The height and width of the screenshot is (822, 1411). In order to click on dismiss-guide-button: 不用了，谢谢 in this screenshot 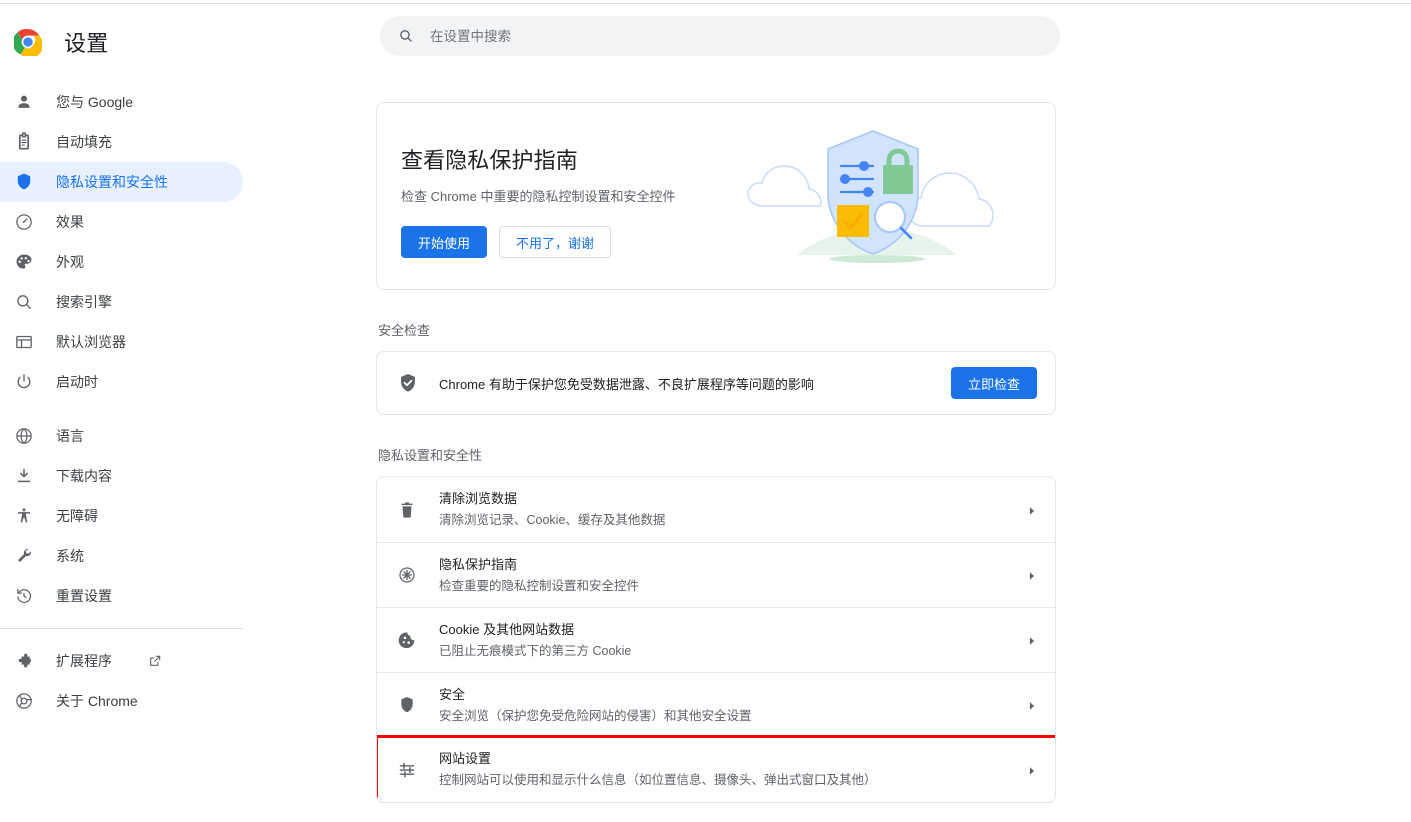, I will do `click(555, 242)`.